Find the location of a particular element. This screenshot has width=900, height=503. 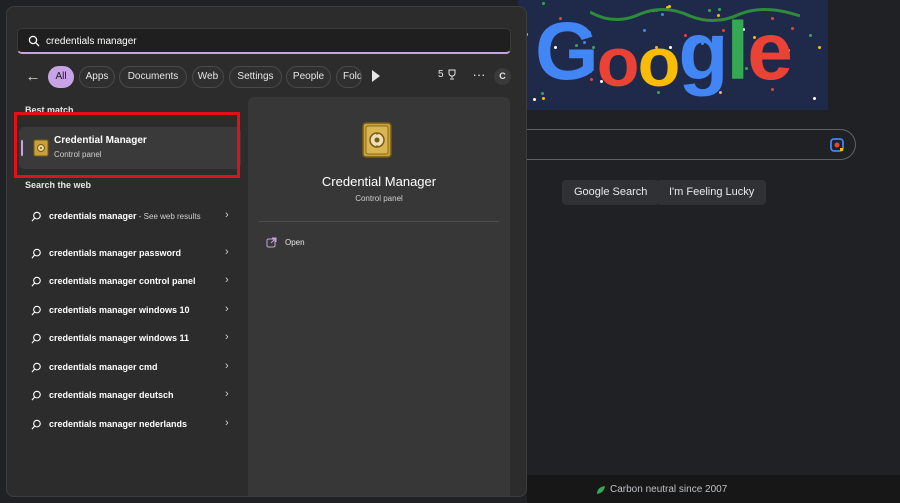

web-result-3: credentials manager windows 10 › is located at coordinates (131, 311).